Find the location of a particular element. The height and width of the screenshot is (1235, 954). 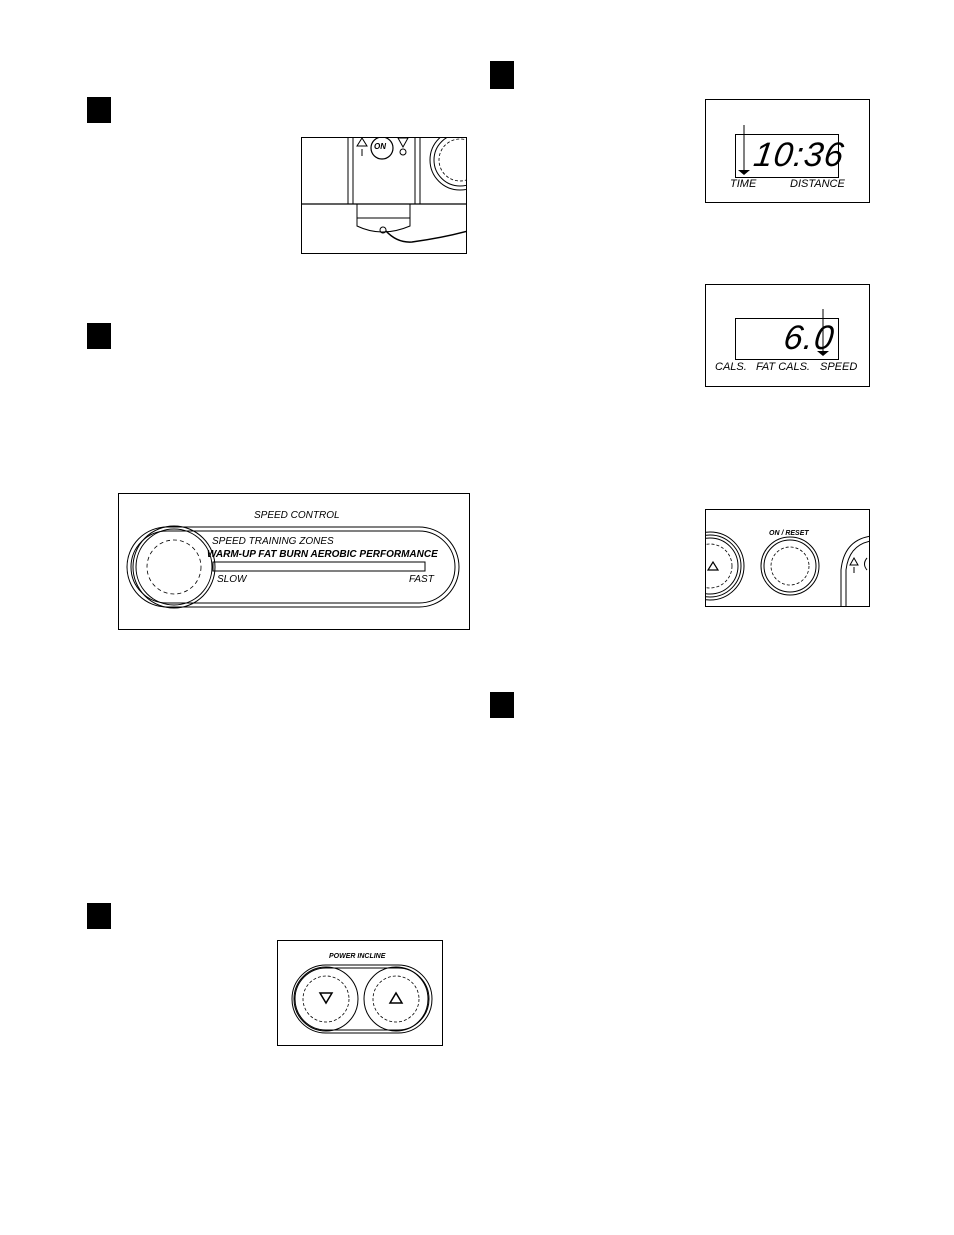

on-reset-figure: ON / RESET is located at coordinates (787, 558).